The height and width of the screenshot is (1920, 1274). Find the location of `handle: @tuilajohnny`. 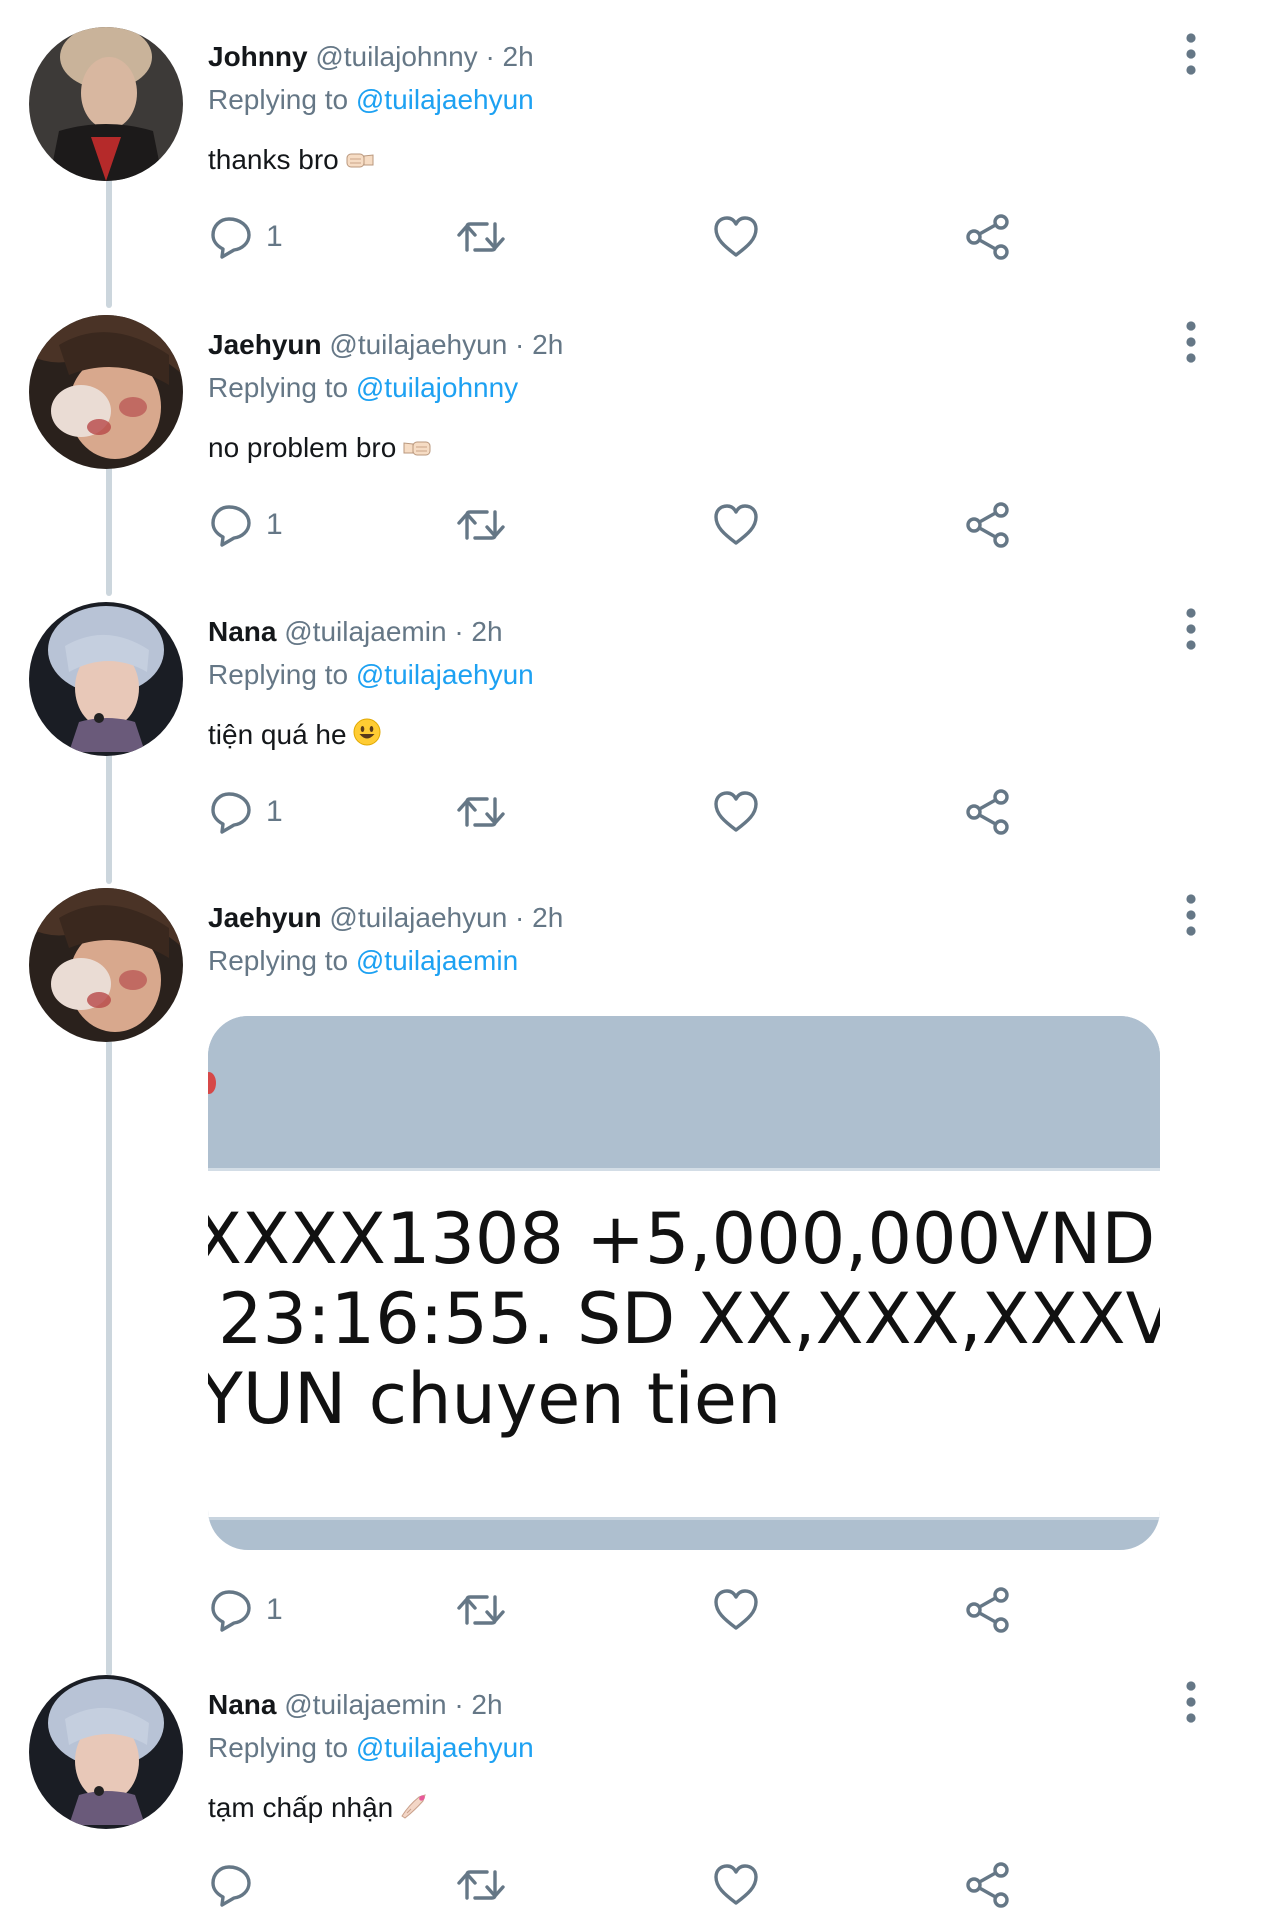

handle: @tuilajohnny is located at coordinates (396, 56).